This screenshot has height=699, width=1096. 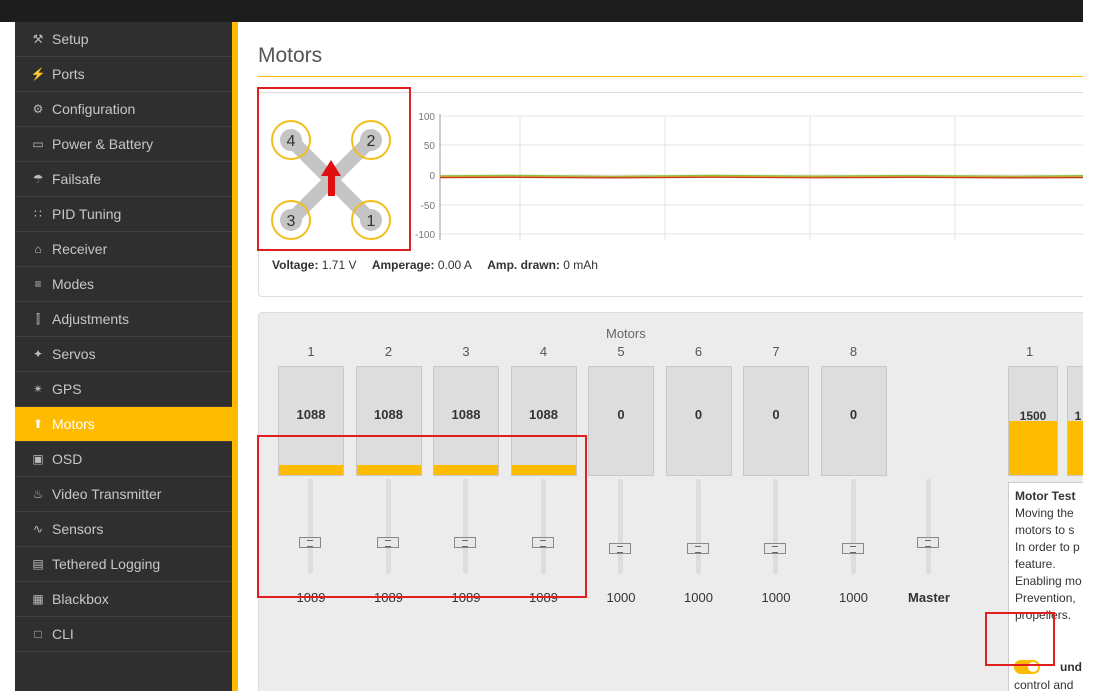 I want to click on sidebar-item-adjustments: ⫿ Adjustments, so click(x=123, y=319).